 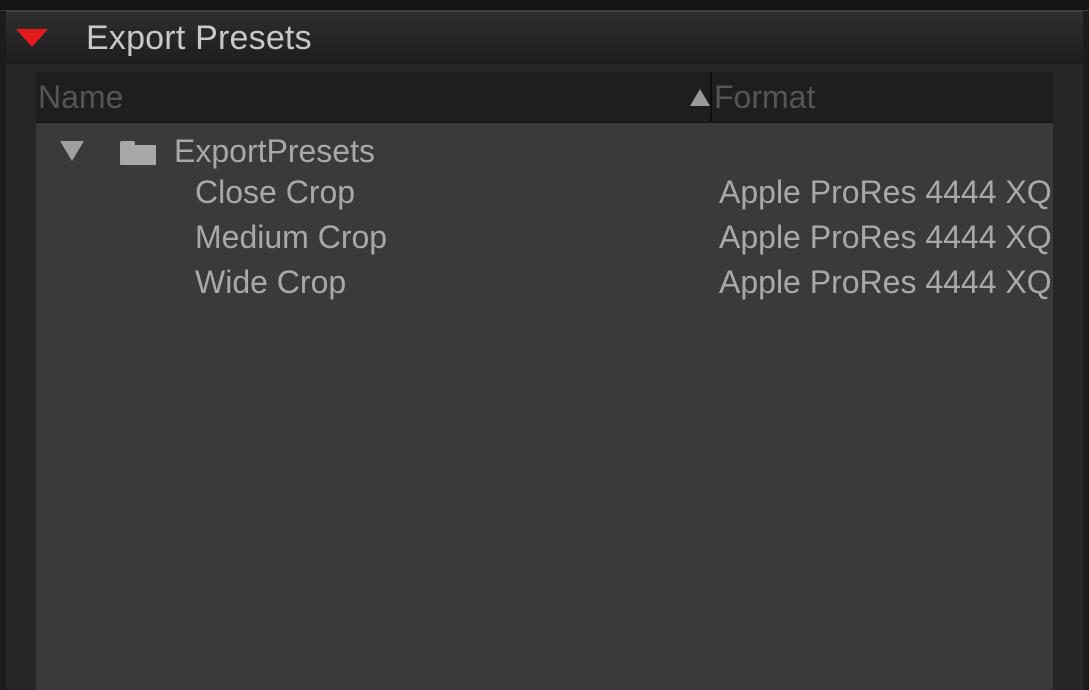 What do you see at coordinates (291, 237) in the screenshot?
I see `preset-name: Medium Crop` at bounding box center [291, 237].